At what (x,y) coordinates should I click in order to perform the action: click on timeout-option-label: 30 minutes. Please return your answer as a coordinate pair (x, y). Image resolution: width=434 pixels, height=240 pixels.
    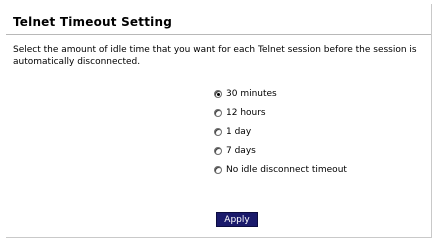
    Looking at the image, I should click on (251, 93).